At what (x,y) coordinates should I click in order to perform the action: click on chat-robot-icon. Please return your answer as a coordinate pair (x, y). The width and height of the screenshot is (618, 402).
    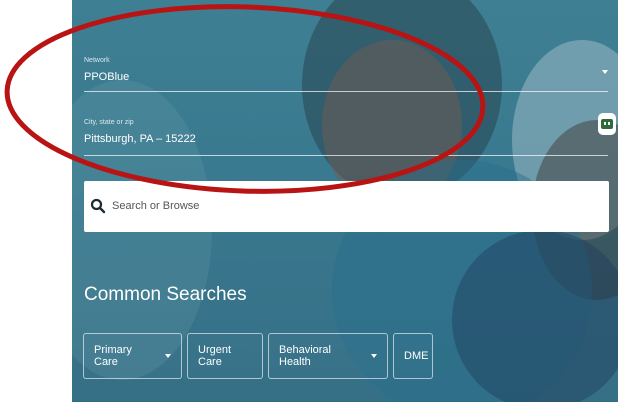
    Looking at the image, I should click on (607, 124).